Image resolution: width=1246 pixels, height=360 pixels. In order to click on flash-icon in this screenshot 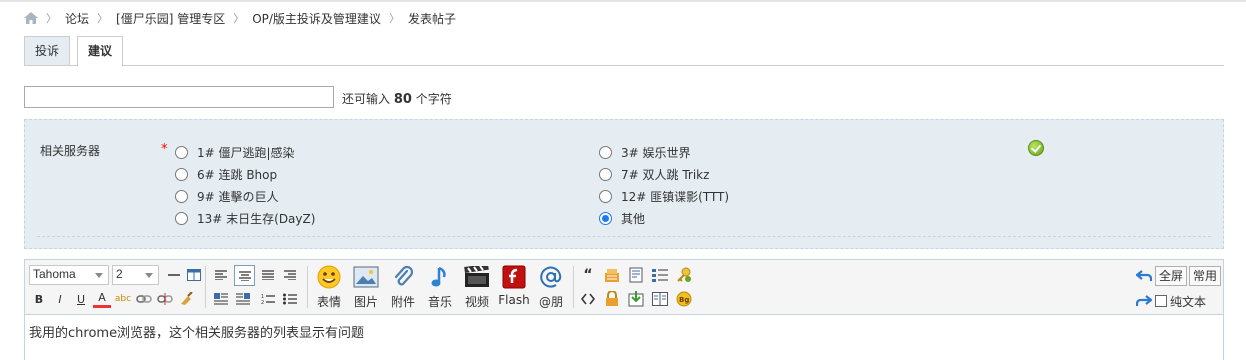, I will do `click(514, 277)`.